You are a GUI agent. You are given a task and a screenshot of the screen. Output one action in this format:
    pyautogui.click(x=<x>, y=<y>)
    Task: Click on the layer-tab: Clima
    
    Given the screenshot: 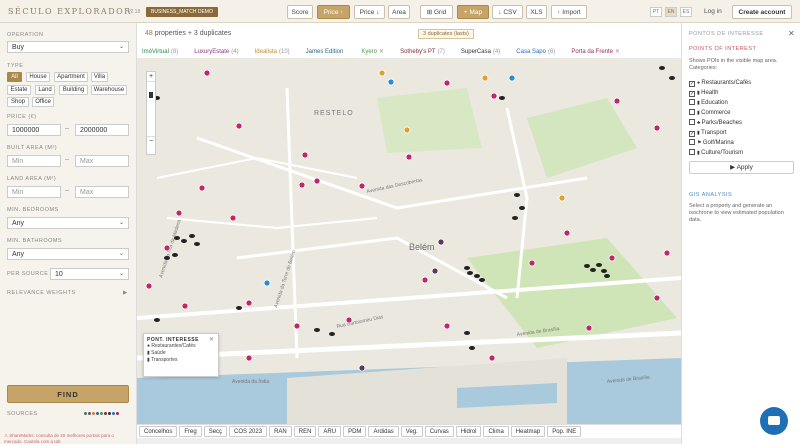 What is the action you would take?
    pyautogui.click(x=496, y=431)
    